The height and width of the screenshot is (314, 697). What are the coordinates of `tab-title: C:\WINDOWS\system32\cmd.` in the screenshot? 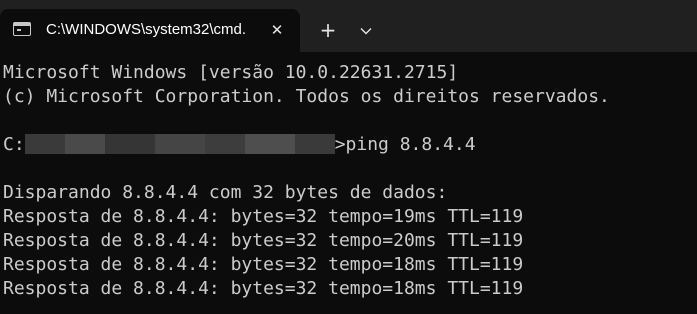 It's located at (146, 29).